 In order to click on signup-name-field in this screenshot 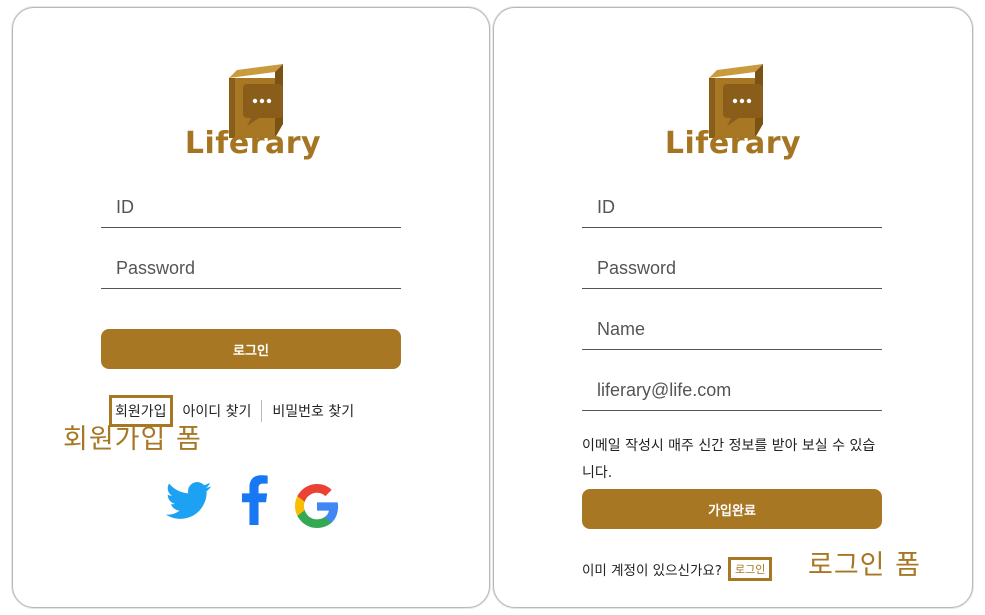, I will do `click(732, 330)`.